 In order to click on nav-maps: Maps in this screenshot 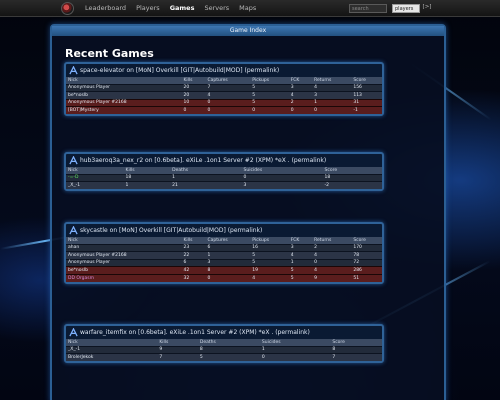, I will do `click(247, 8)`.